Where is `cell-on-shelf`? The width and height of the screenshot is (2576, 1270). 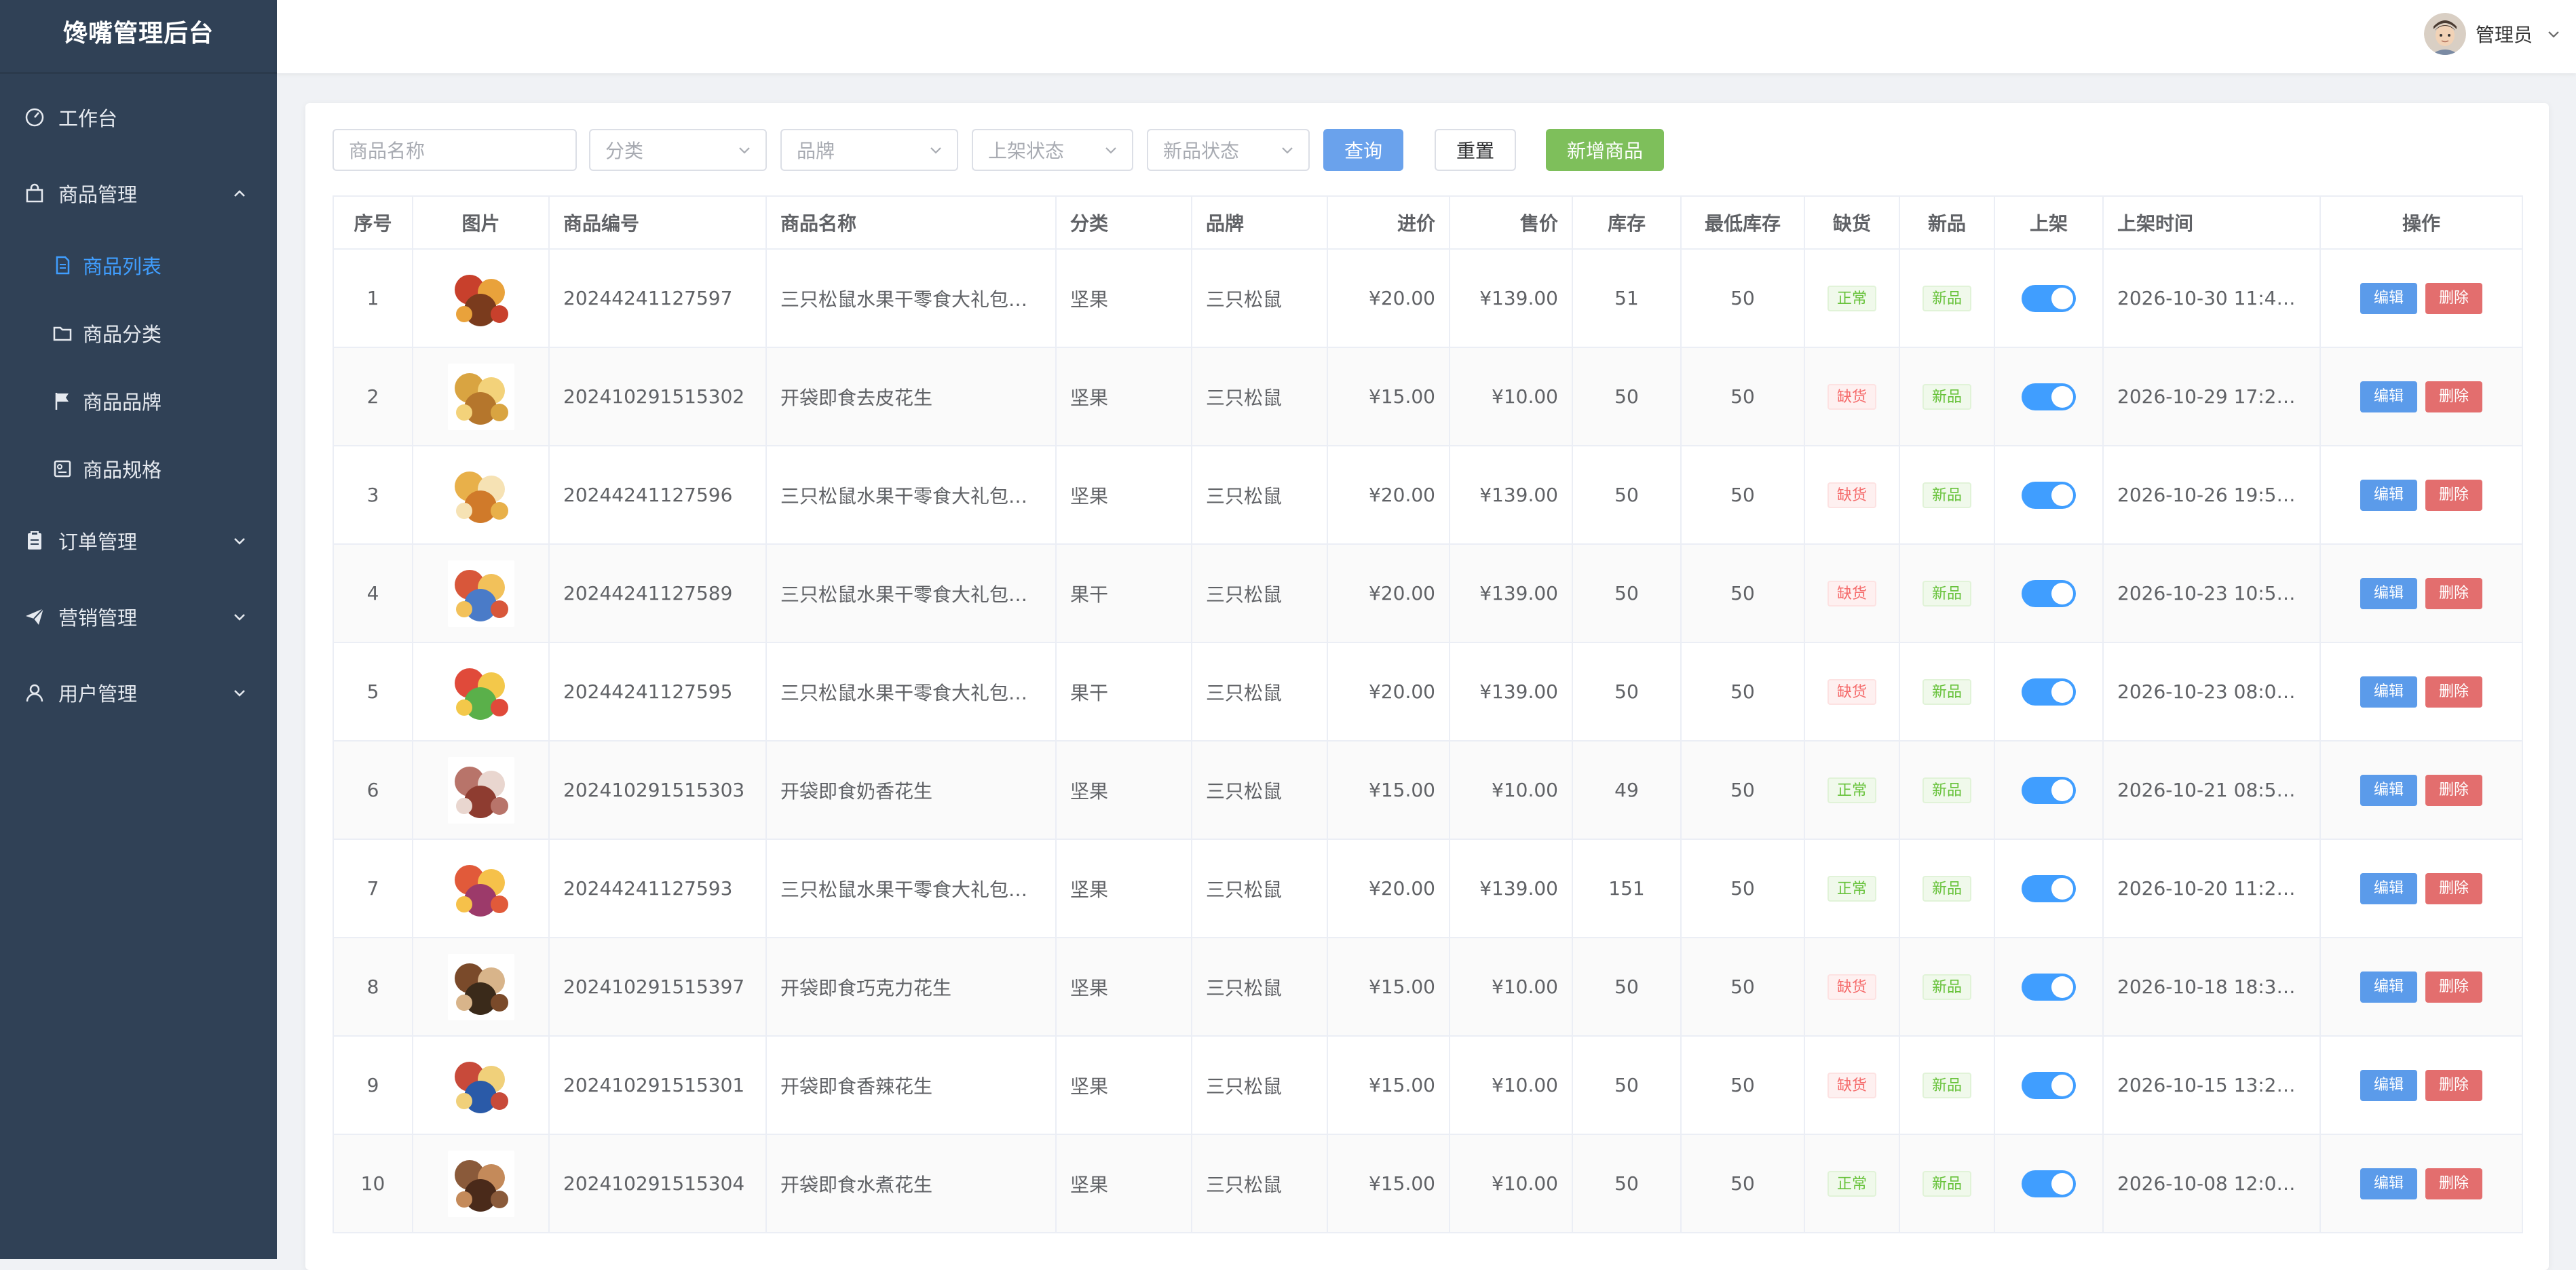 cell-on-shelf is located at coordinates (2049, 495).